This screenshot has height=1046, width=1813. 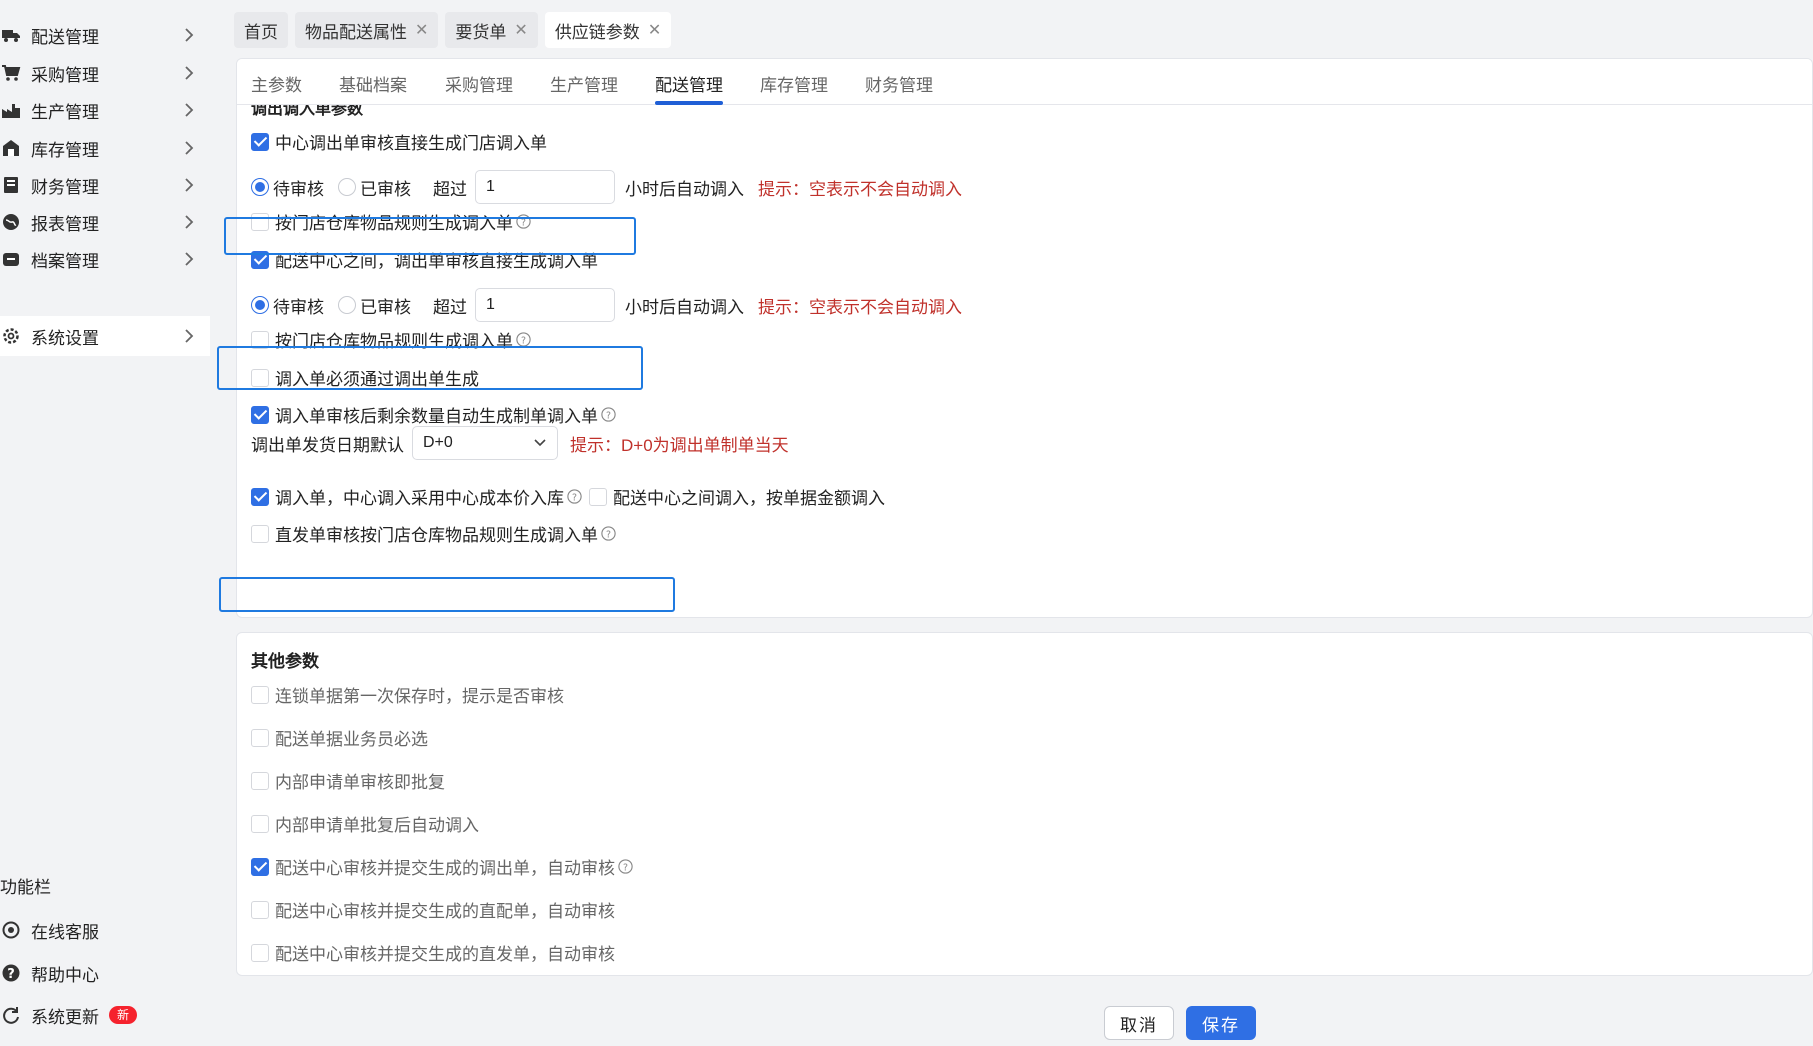 What do you see at coordinates (365, 823) in the screenshot?
I see `other-option: 内部申请单批复后自动调入` at bounding box center [365, 823].